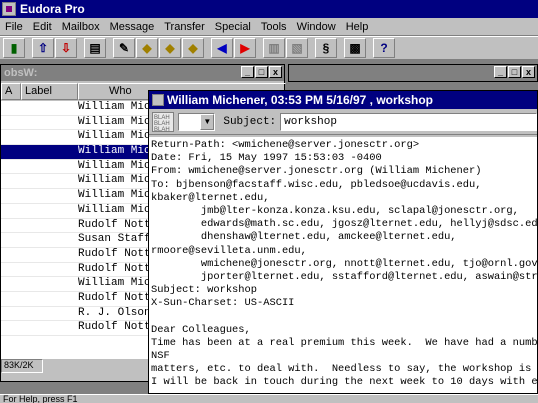 The width and height of the screenshot is (538, 403). What do you see at coordinates (223, 303) in the screenshot?
I see `body-line: X-Sun-Charset: US-ASCII` at bounding box center [223, 303].